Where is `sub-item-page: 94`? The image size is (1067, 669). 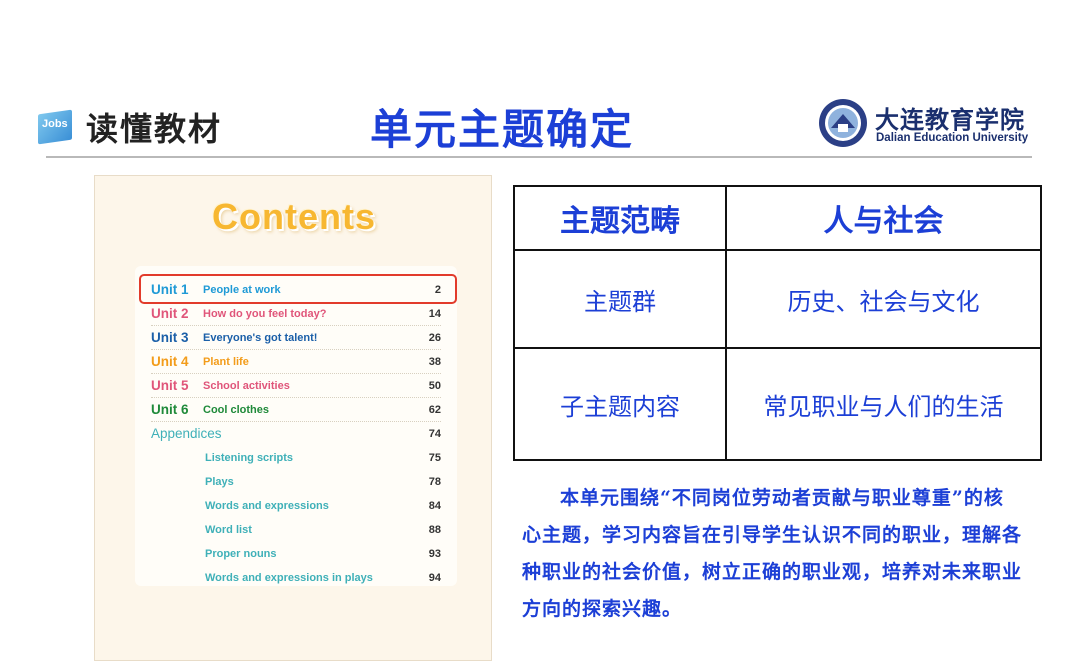
sub-item-page: 94 is located at coordinates (434, 578).